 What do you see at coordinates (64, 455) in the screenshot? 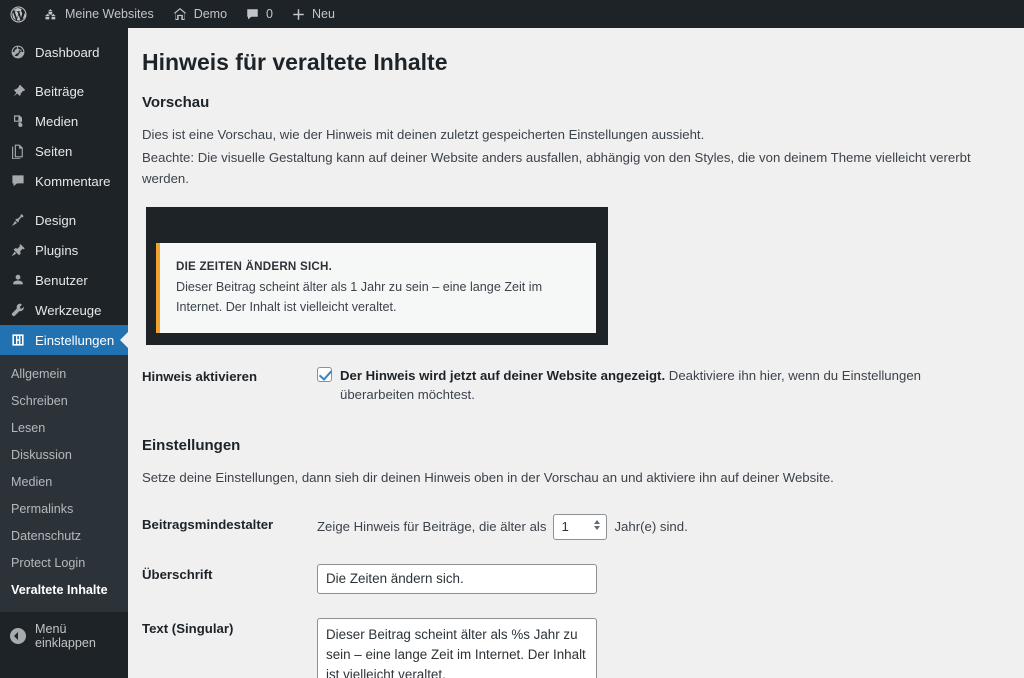
I see `submenu-item-diskussion: Diskussion` at bounding box center [64, 455].